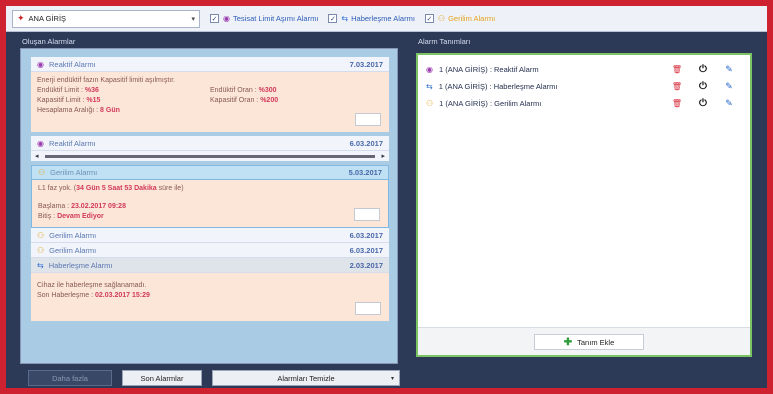 This screenshot has height=394, width=773. What do you see at coordinates (596, 342) in the screenshot?
I see `add-definition-label: Tanım Ekle` at bounding box center [596, 342].